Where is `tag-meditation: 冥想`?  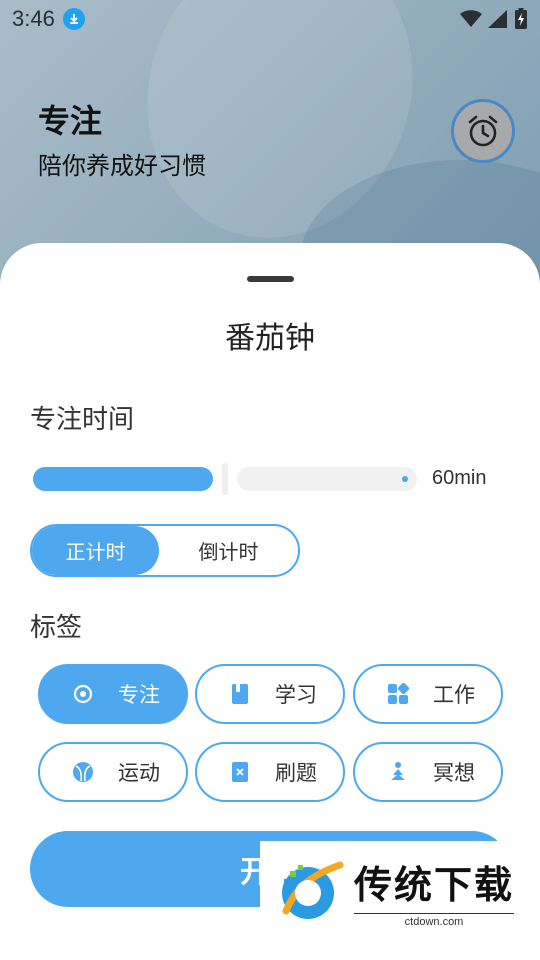
tag-meditation: 冥想 is located at coordinates (428, 772).